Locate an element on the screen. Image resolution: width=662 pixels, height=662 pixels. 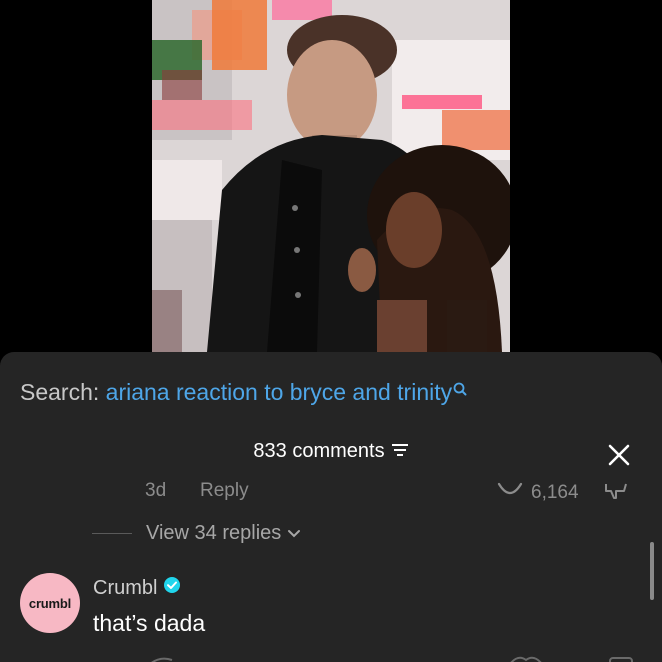
like-count: 6,164 is located at coordinates (555, 492).